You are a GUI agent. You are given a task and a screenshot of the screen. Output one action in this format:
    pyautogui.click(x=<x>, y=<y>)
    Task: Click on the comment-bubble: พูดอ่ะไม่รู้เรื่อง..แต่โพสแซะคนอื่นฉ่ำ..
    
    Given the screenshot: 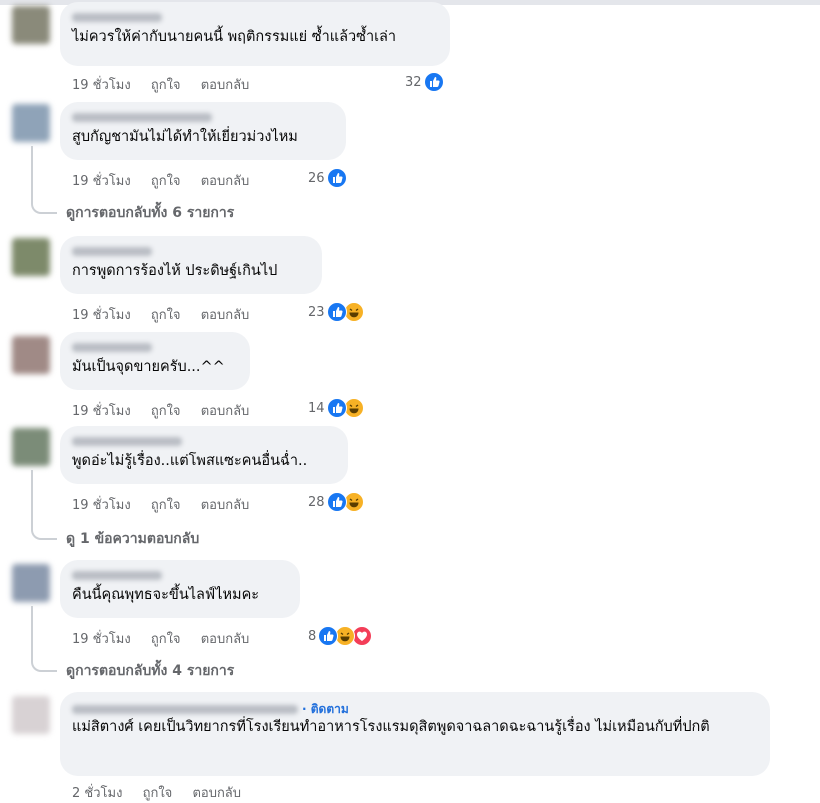 What is the action you would take?
    pyautogui.click(x=204, y=455)
    